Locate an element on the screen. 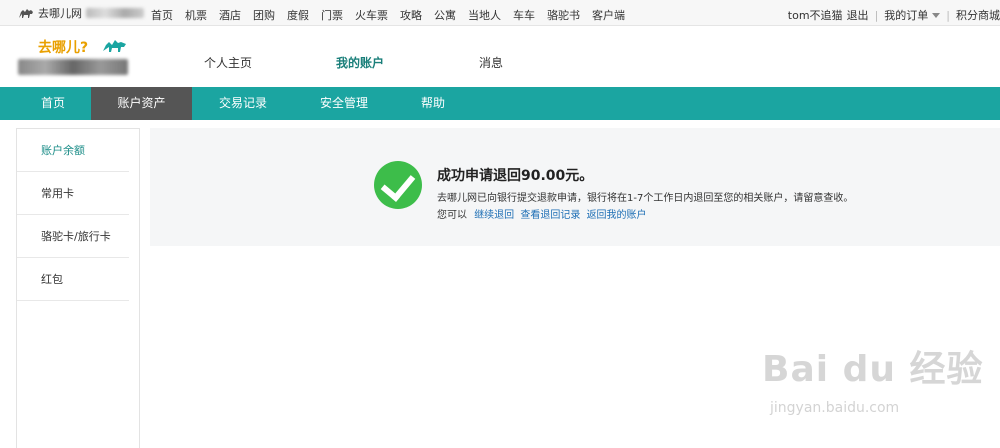 The image size is (1000, 448). top-nav-item: 度假 is located at coordinates (298, 15).